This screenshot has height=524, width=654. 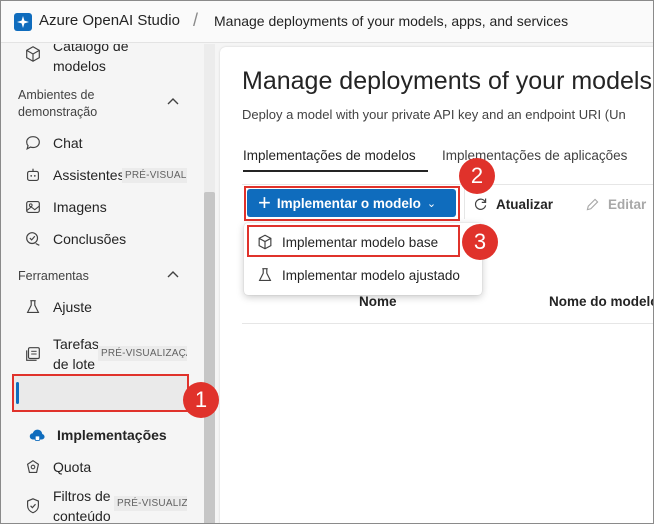 I want to click on deployments-icon, so click(x=37, y=435).